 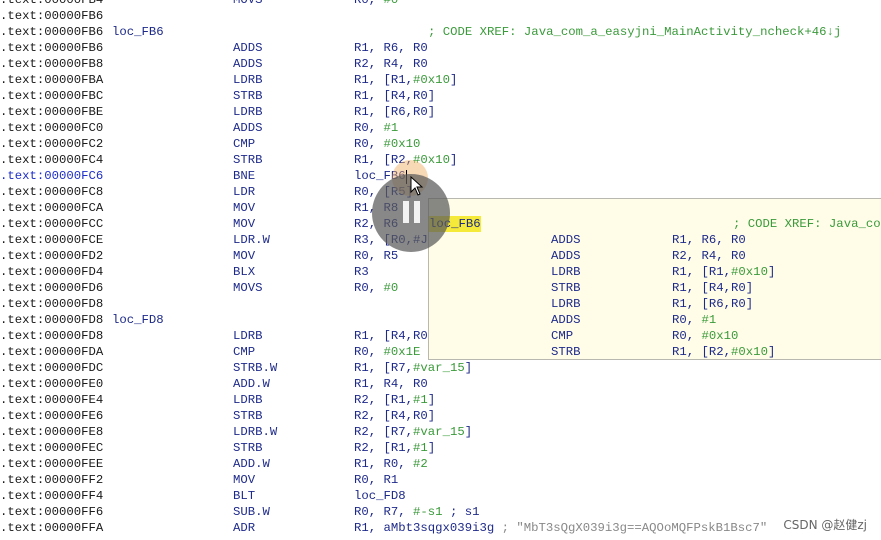 I want to click on listing-line: .text:00000FC6 BNE loc_FB6, so click(x=440, y=176).